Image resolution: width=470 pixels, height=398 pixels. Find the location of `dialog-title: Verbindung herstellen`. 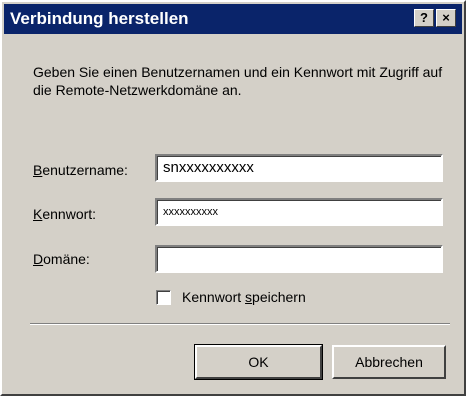

dialog-title: Verbindung herstellen is located at coordinates (99, 18).